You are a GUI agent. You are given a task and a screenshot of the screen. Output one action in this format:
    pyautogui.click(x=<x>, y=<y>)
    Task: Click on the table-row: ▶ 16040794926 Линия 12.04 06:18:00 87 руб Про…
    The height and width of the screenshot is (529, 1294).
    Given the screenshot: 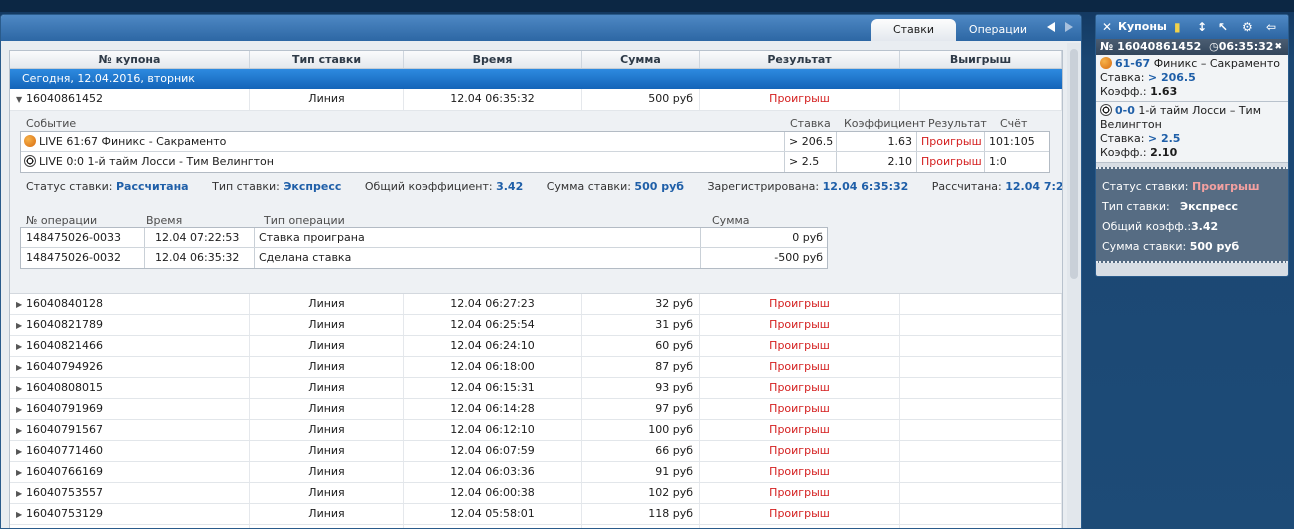 What is the action you would take?
    pyautogui.click(x=536, y=367)
    